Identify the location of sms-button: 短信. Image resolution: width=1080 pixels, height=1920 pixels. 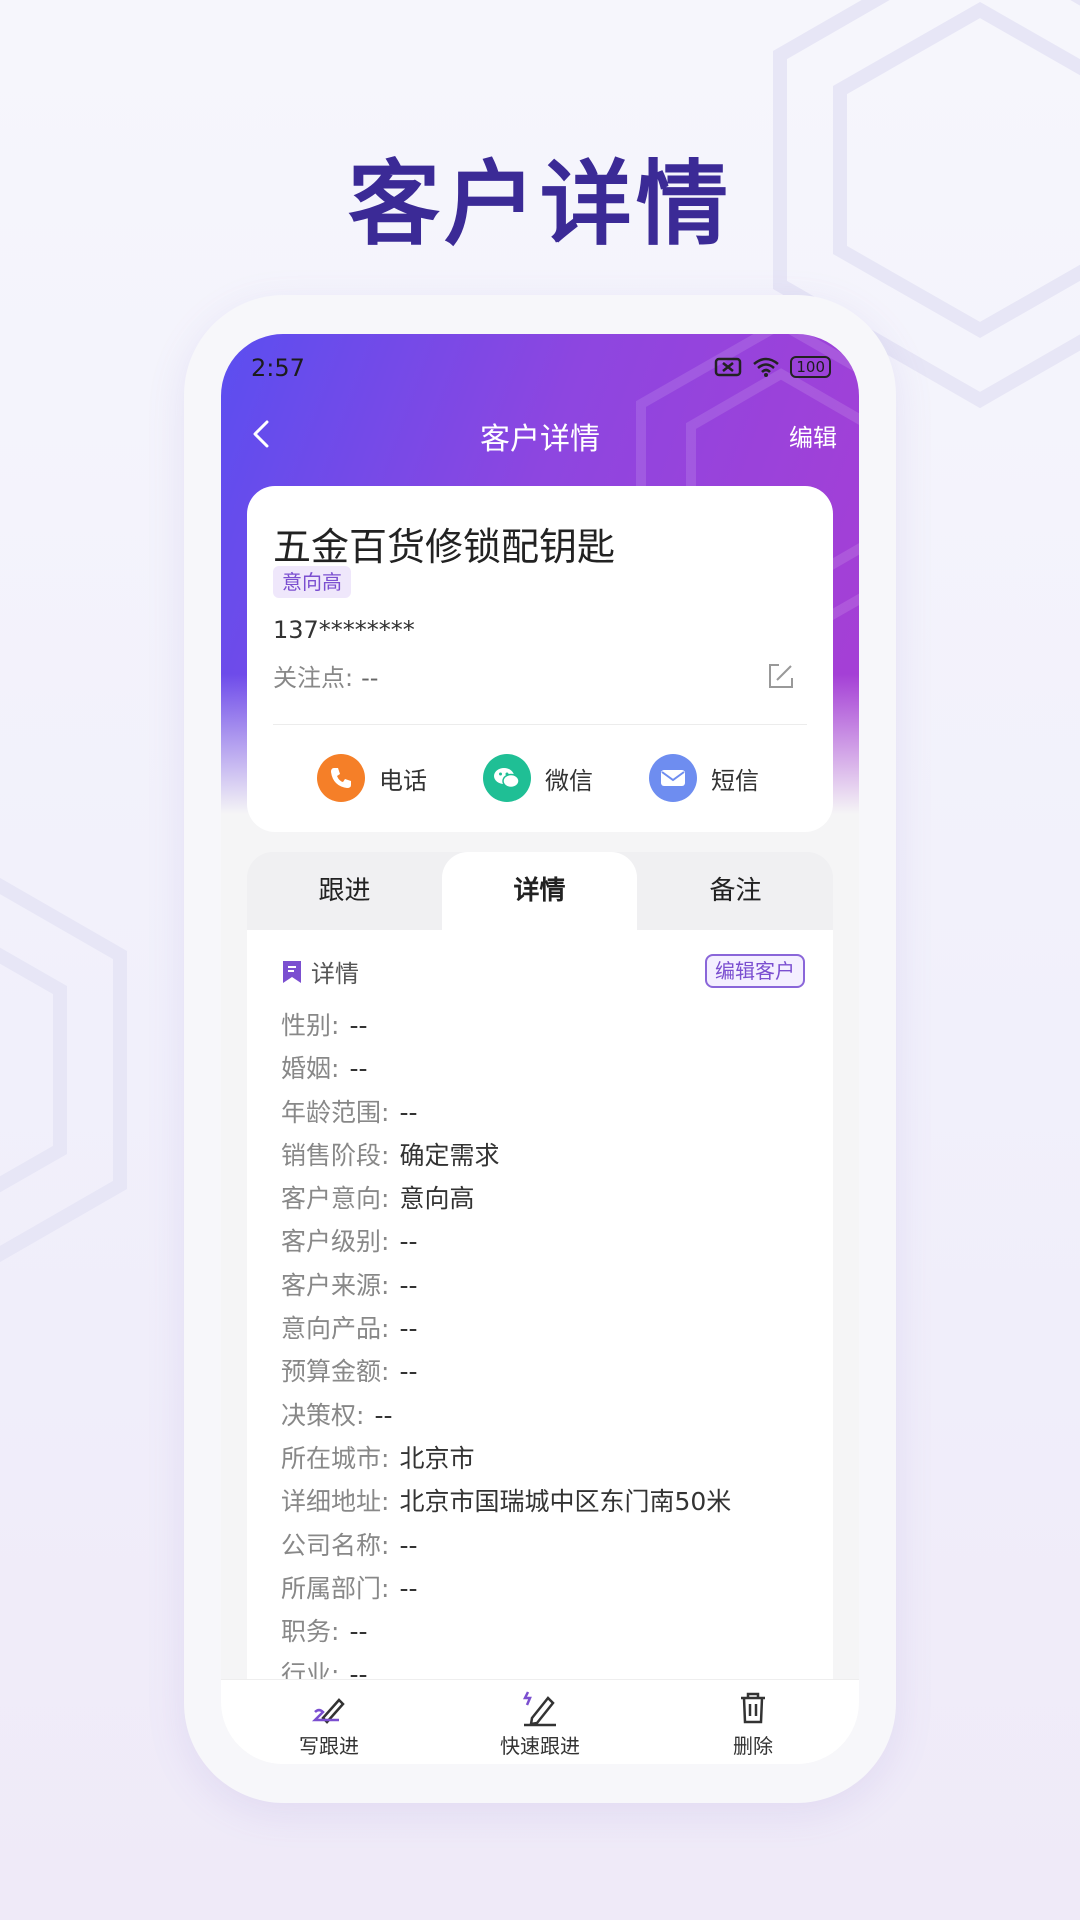
(704, 778).